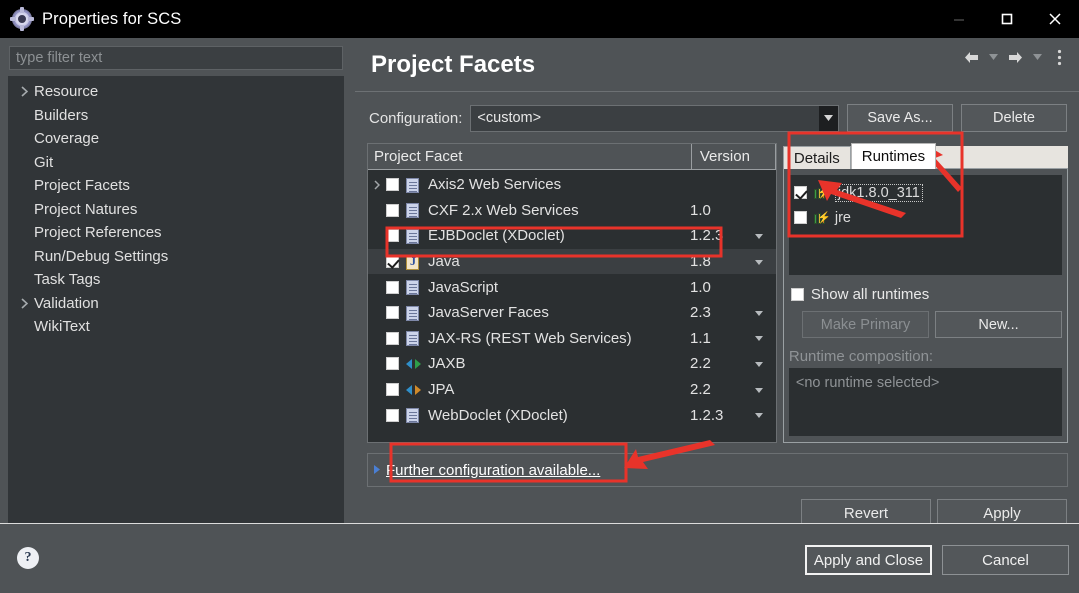  What do you see at coordinates (1059, 57) in the screenshot?
I see `view-menu-icon` at bounding box center [1059, 57].